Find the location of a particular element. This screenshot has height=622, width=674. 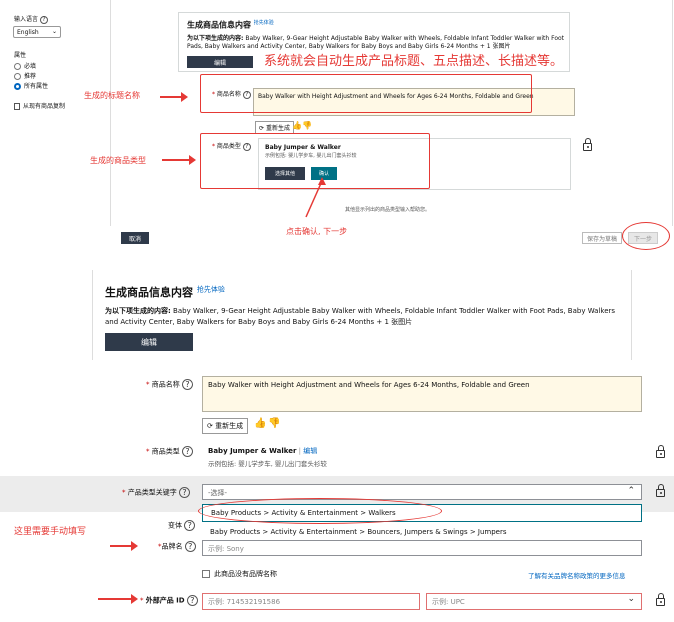

arrow-click is located at coordinates (315, 197).